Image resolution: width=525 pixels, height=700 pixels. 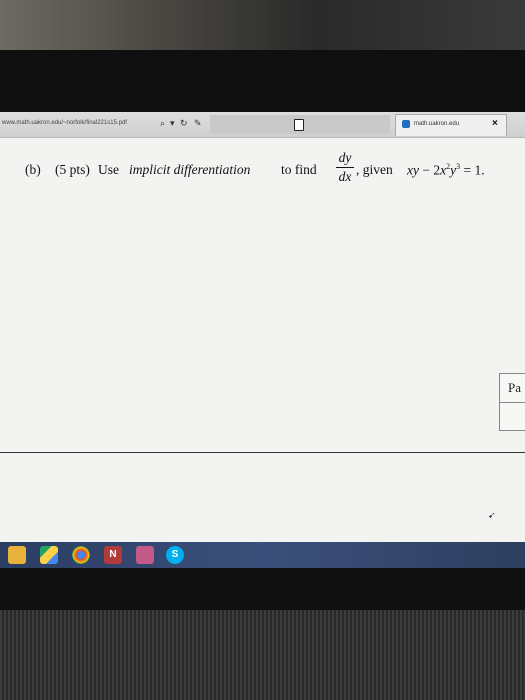 What do you see at coordinates (492, 515) in the screenshot?
I see `mouse-cursor-icon: ➹` at bounding box center [492, 515].